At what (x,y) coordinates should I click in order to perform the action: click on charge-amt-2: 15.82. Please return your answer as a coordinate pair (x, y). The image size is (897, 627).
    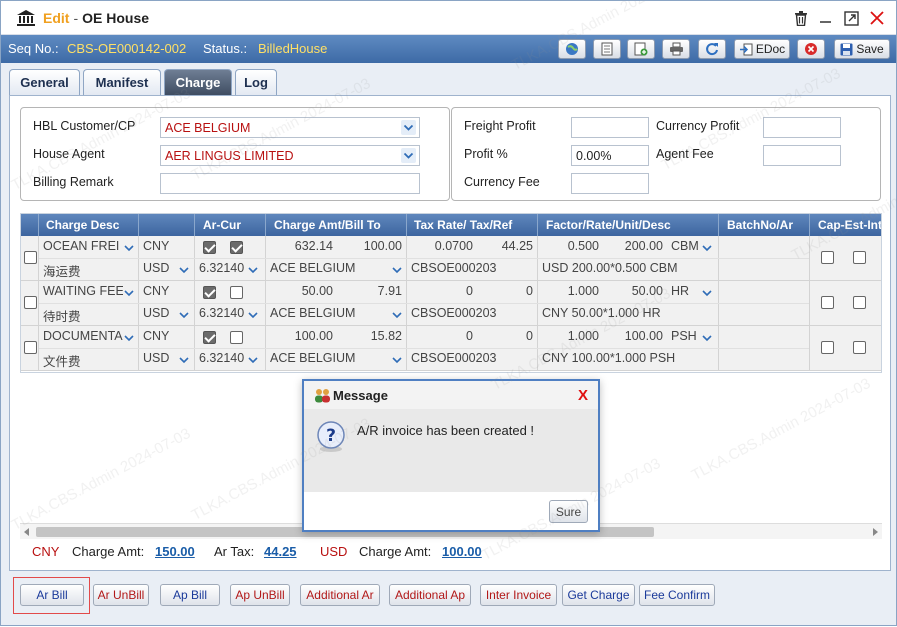
    Looking at the image, I should click on (371, 337).